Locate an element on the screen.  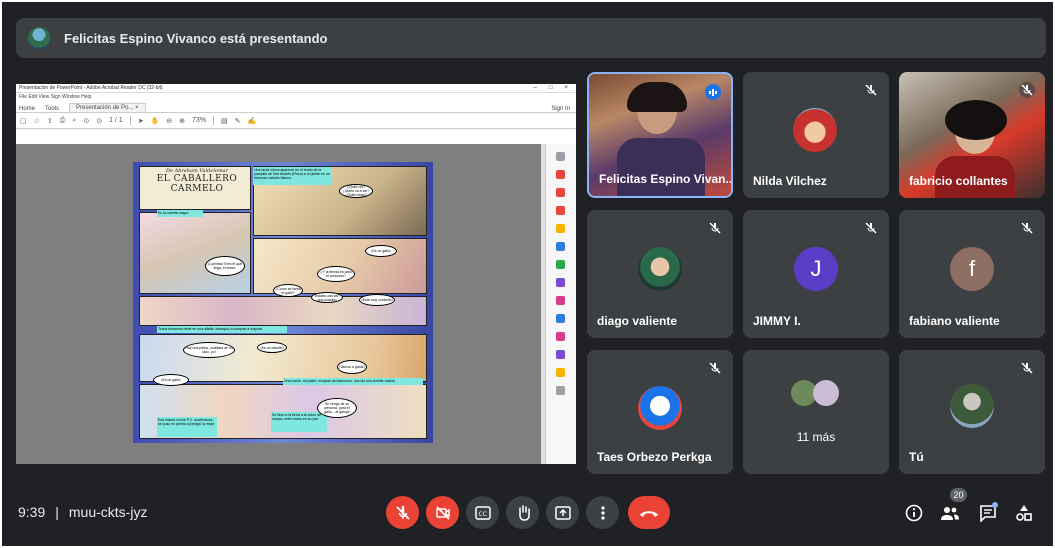
leave-call-button is located at coordinates (649, 512).